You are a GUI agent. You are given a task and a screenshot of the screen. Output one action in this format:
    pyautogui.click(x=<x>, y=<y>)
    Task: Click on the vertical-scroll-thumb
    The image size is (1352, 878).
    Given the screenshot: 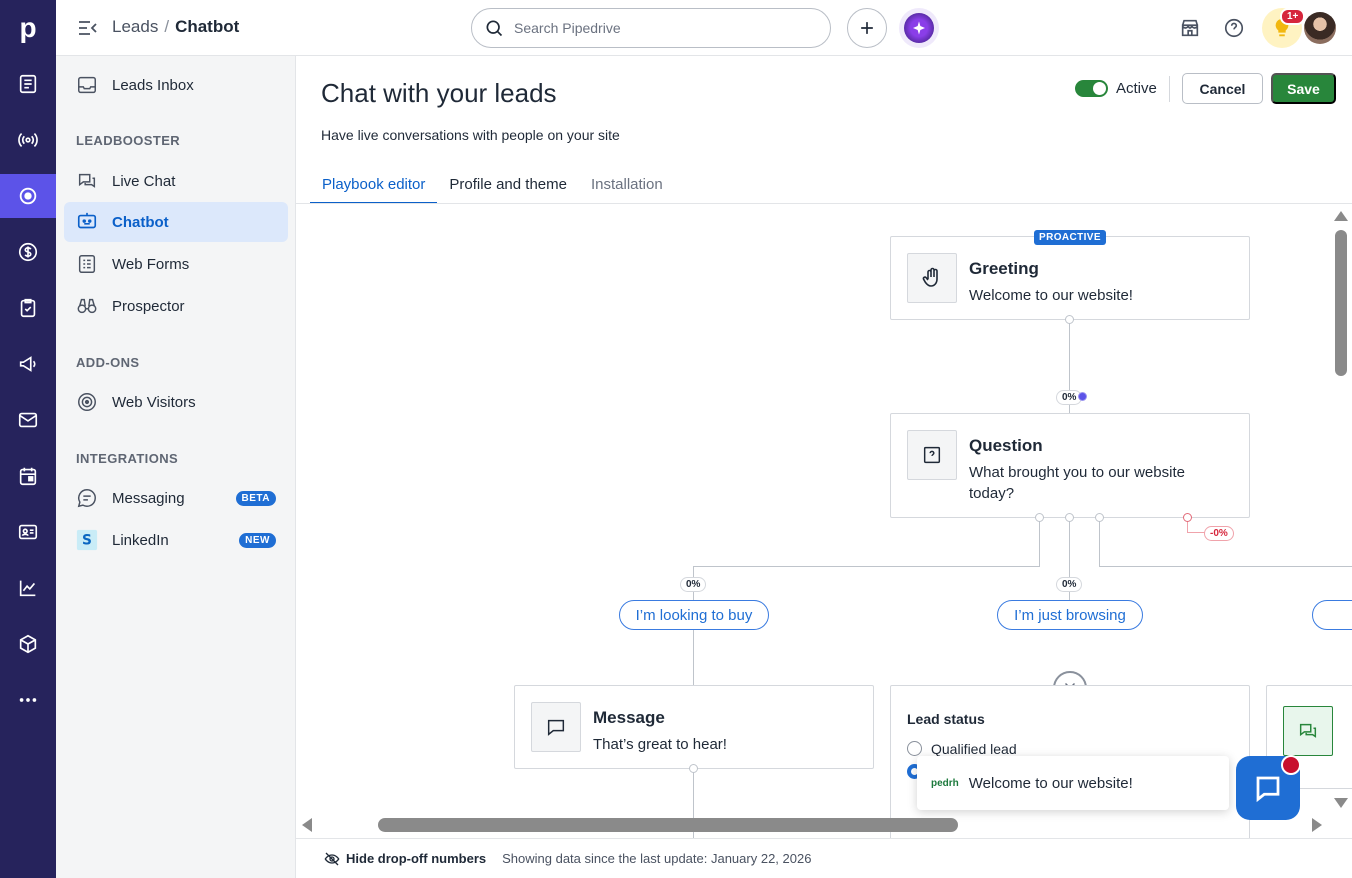 What is the action you would take?
    pyautogui.click(x=1341, y=303)
    